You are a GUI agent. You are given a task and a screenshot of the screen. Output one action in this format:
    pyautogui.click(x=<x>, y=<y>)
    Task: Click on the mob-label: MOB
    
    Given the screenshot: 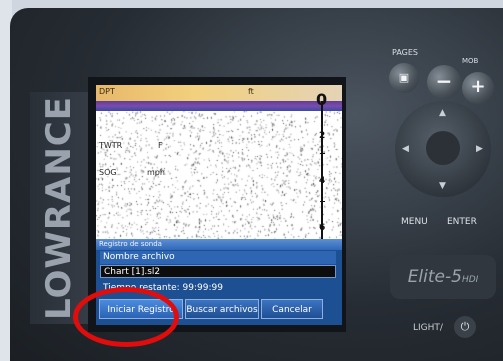 What is the action you would take?
    pyautogui.click(x=470, y=61)
    